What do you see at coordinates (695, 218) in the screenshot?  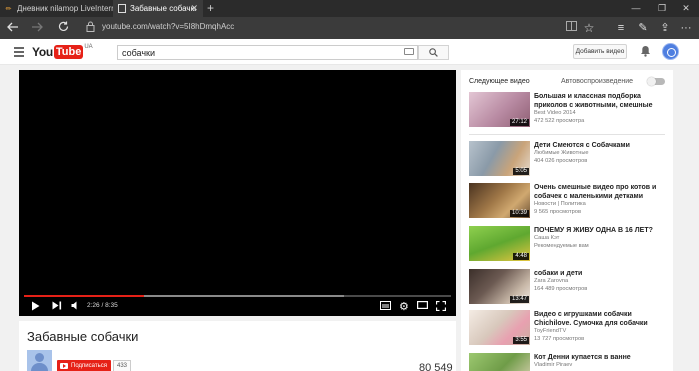 I see `page-scrollbar` at bounding box center [695, 218].